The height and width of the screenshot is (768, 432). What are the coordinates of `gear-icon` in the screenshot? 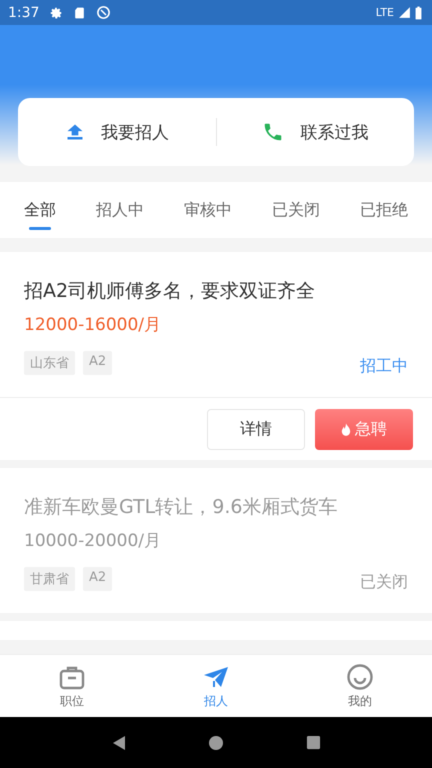 It's located at (56, 13).